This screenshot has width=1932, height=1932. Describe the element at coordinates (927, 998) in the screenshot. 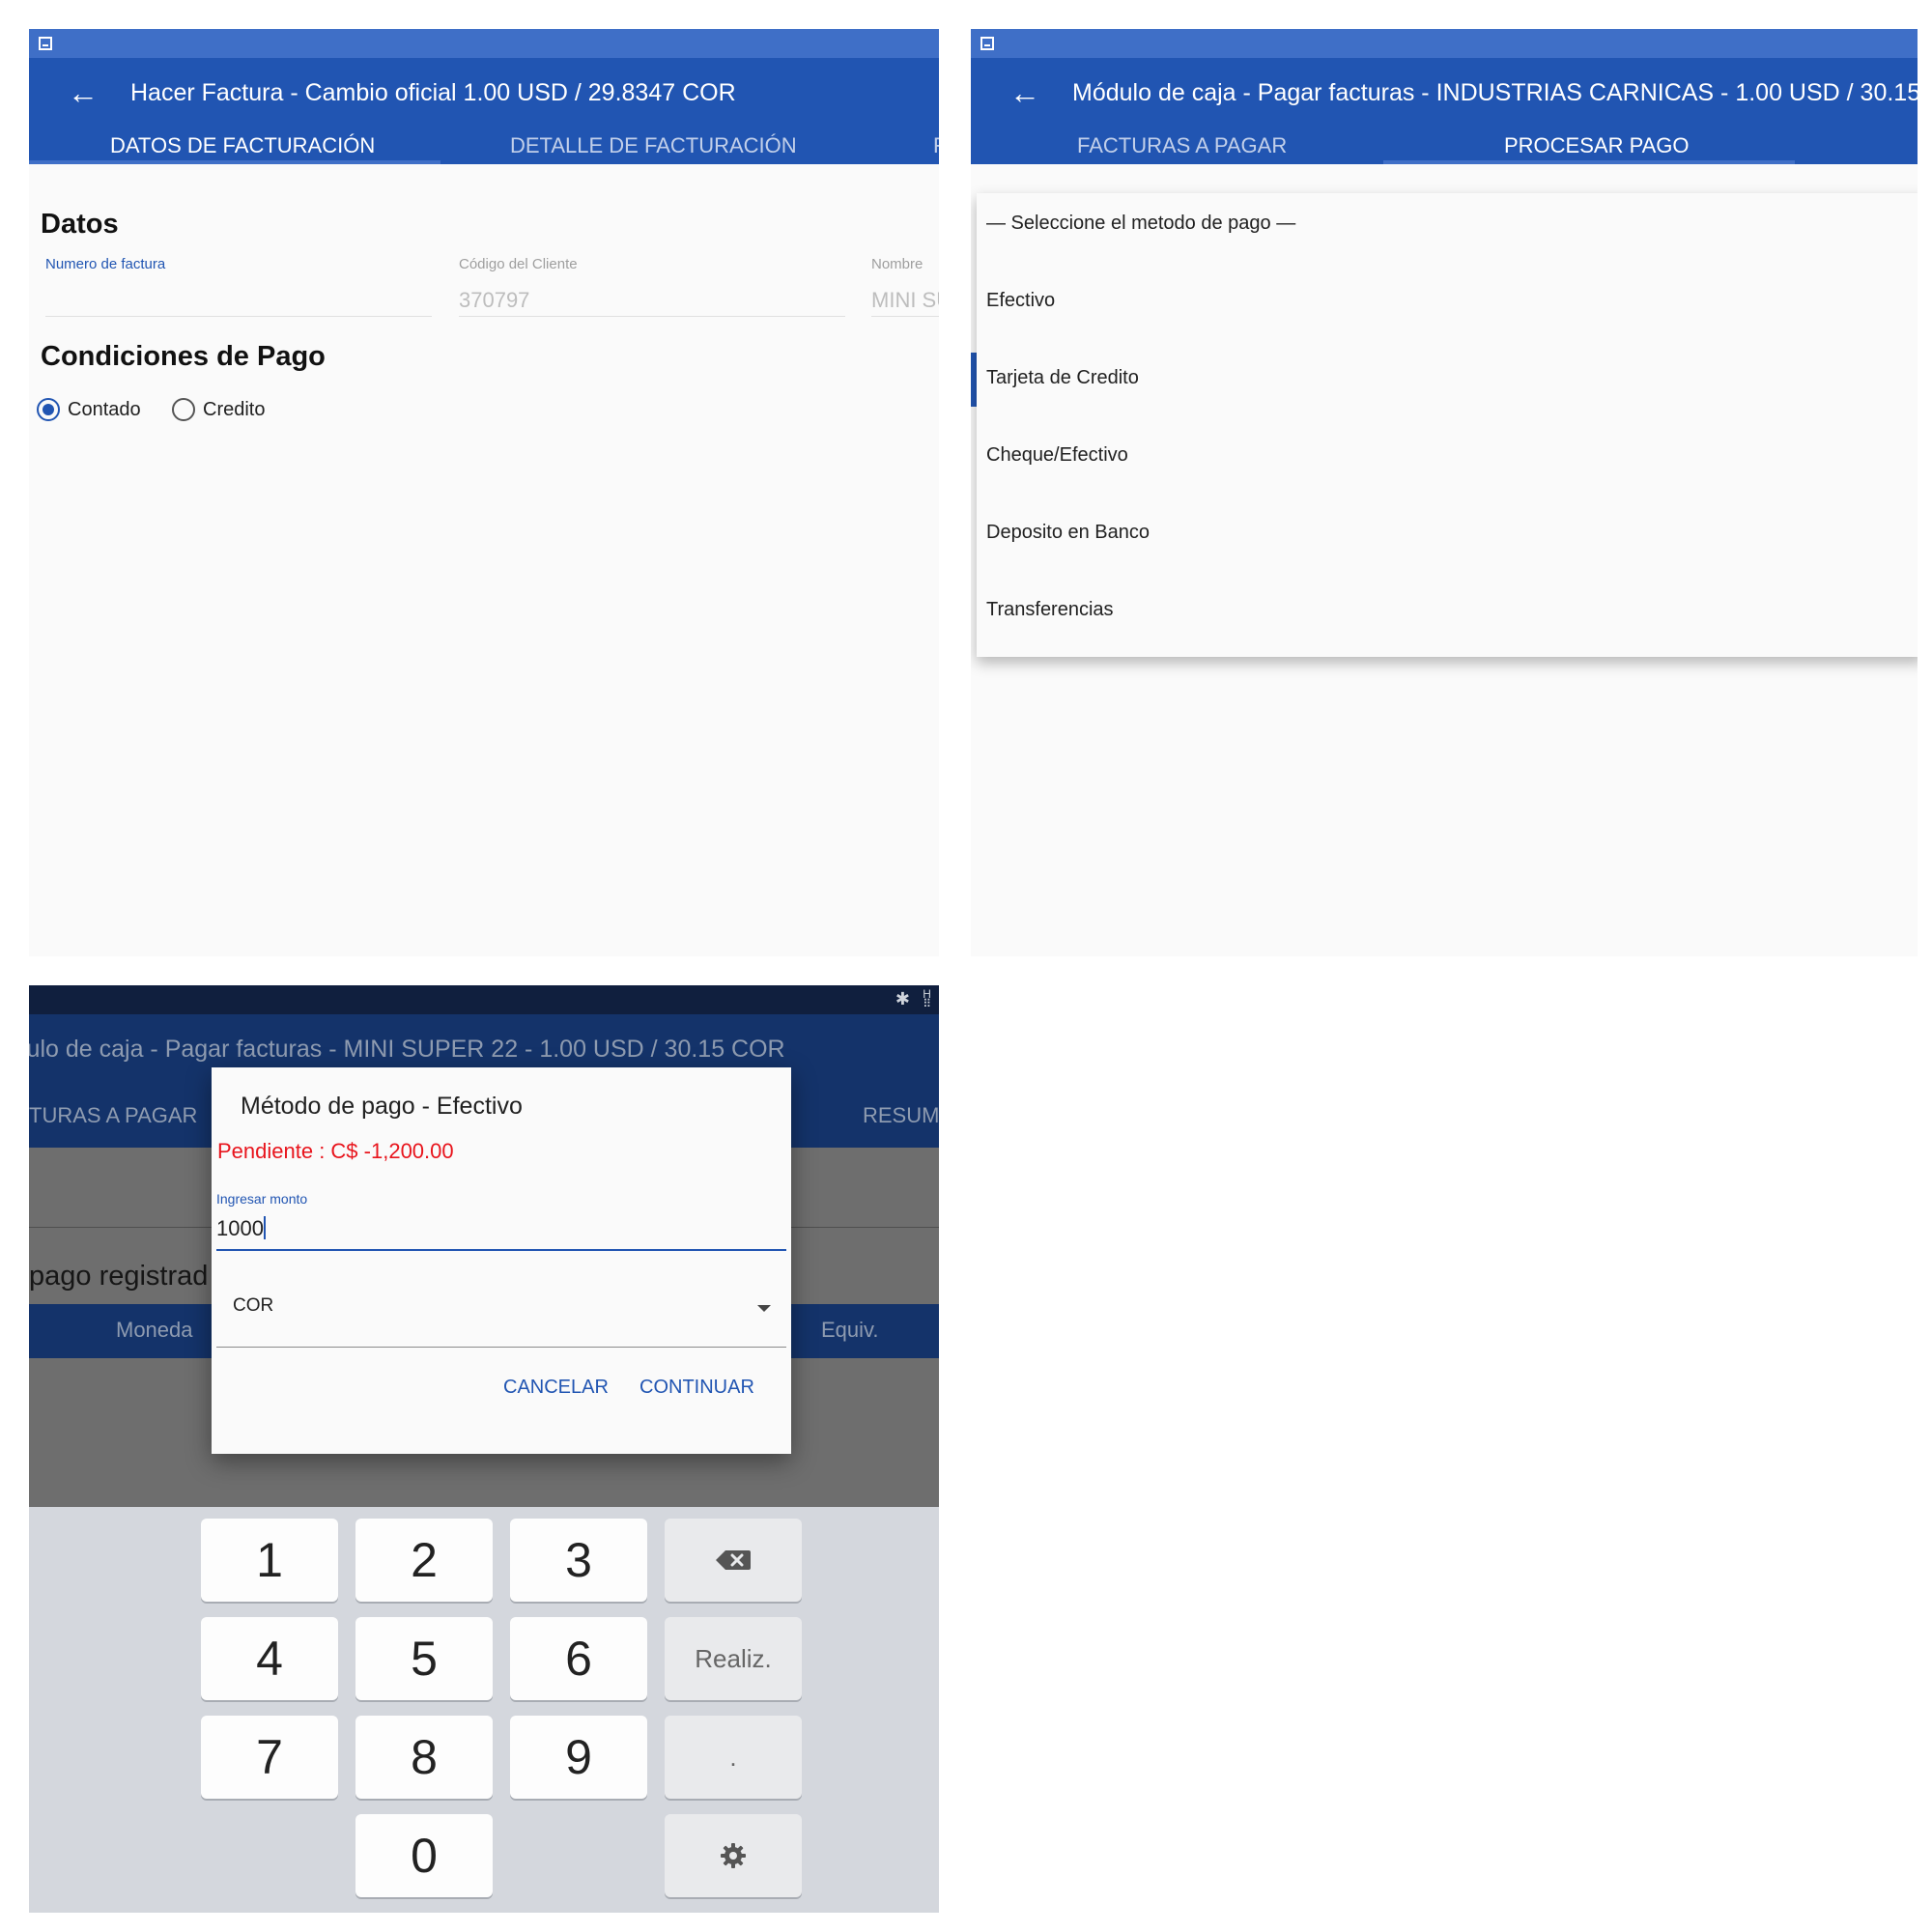

I see `signal-icon: H ⠿` at that location.